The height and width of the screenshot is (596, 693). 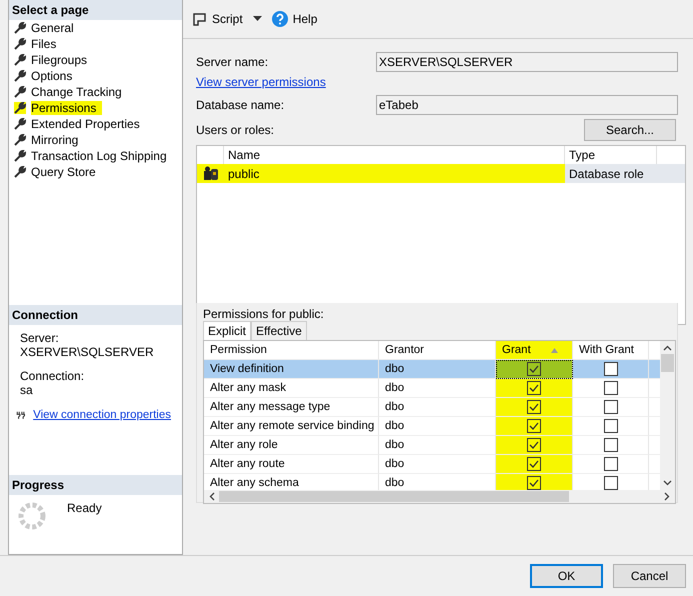 What do you see at coordinates (95, 315) in the screenshot?
I see `section-header: Connection` at bounding box center [95, 315].